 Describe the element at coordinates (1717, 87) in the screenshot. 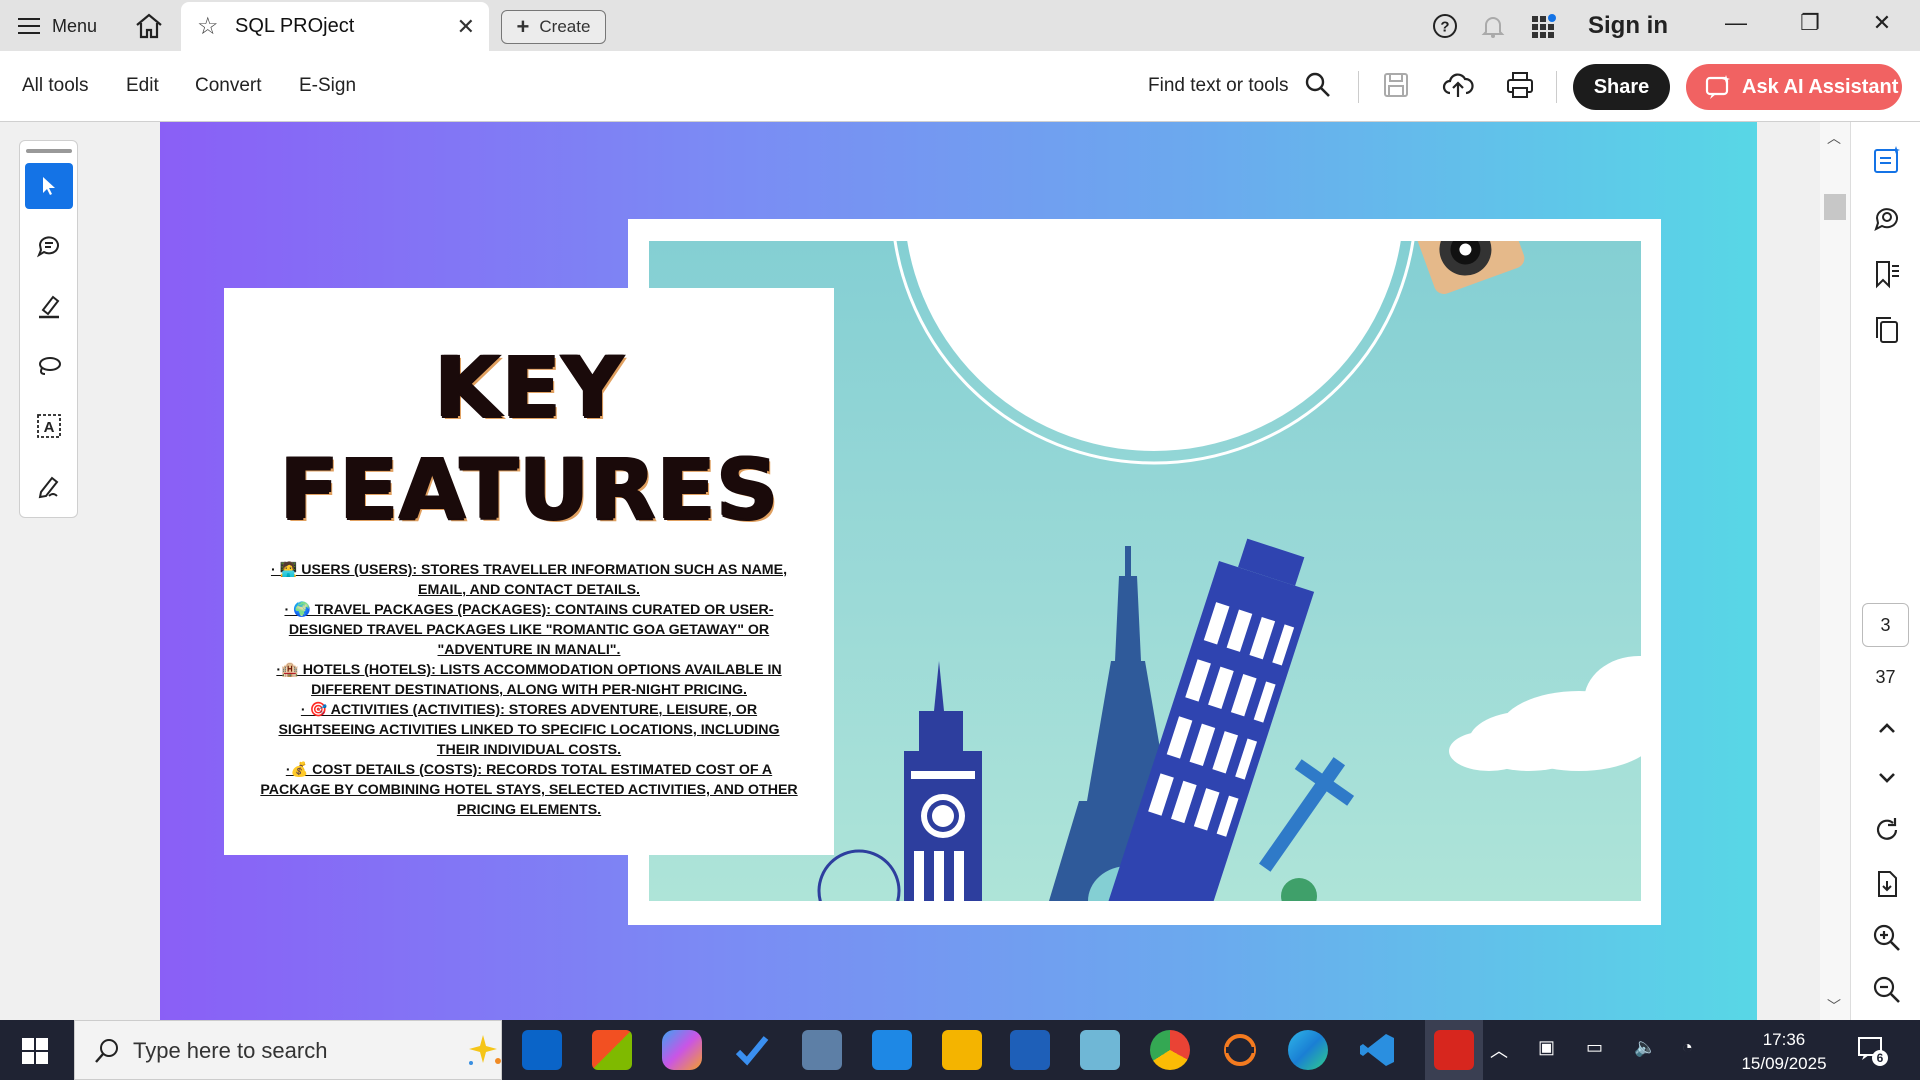

I see `ai-assistant-icon` at that location.